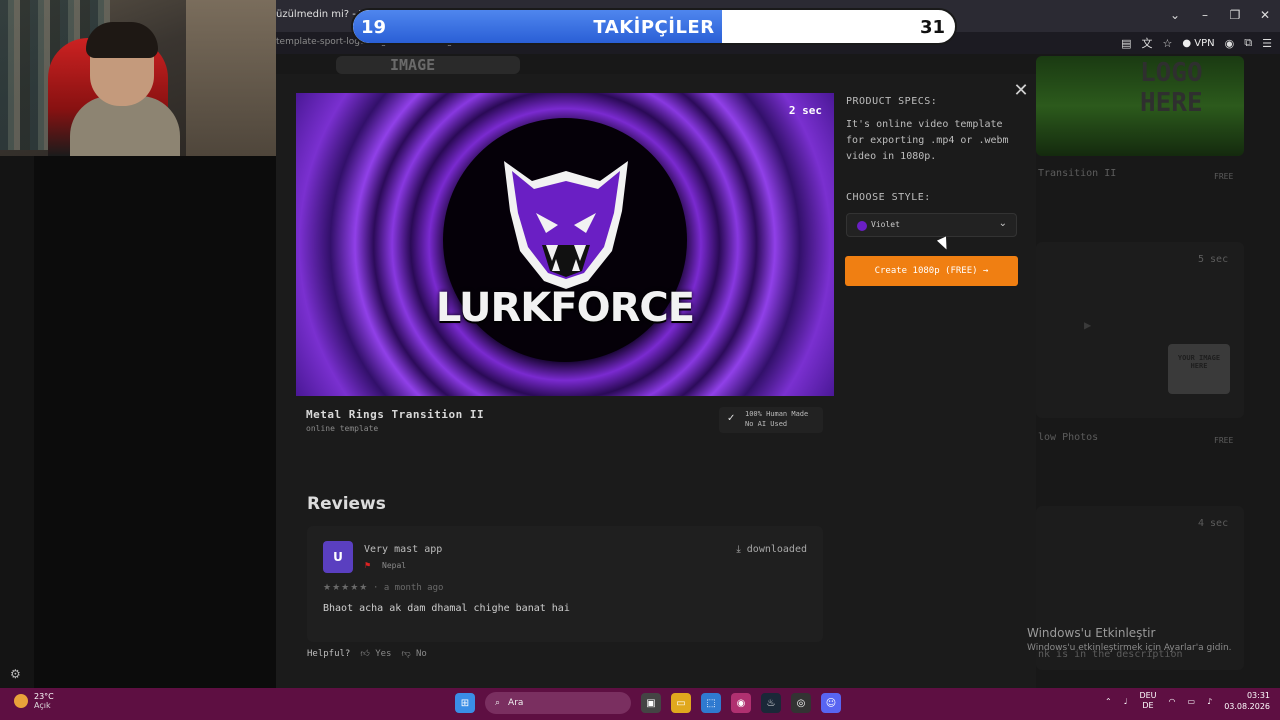  What do you see at coordinates (346, 588) in the screenshot?
I see `rating-stars: ★★★★★` at bounding box center [346, 588].